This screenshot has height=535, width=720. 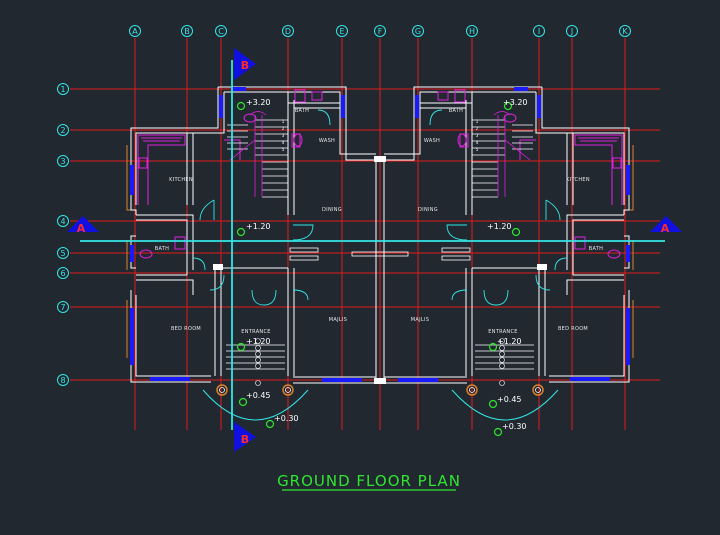 What do you see at coordinates (258, 341) in the screenshot?
I see `level-entrance-left: +1.20` at bounding box center [258, 341].